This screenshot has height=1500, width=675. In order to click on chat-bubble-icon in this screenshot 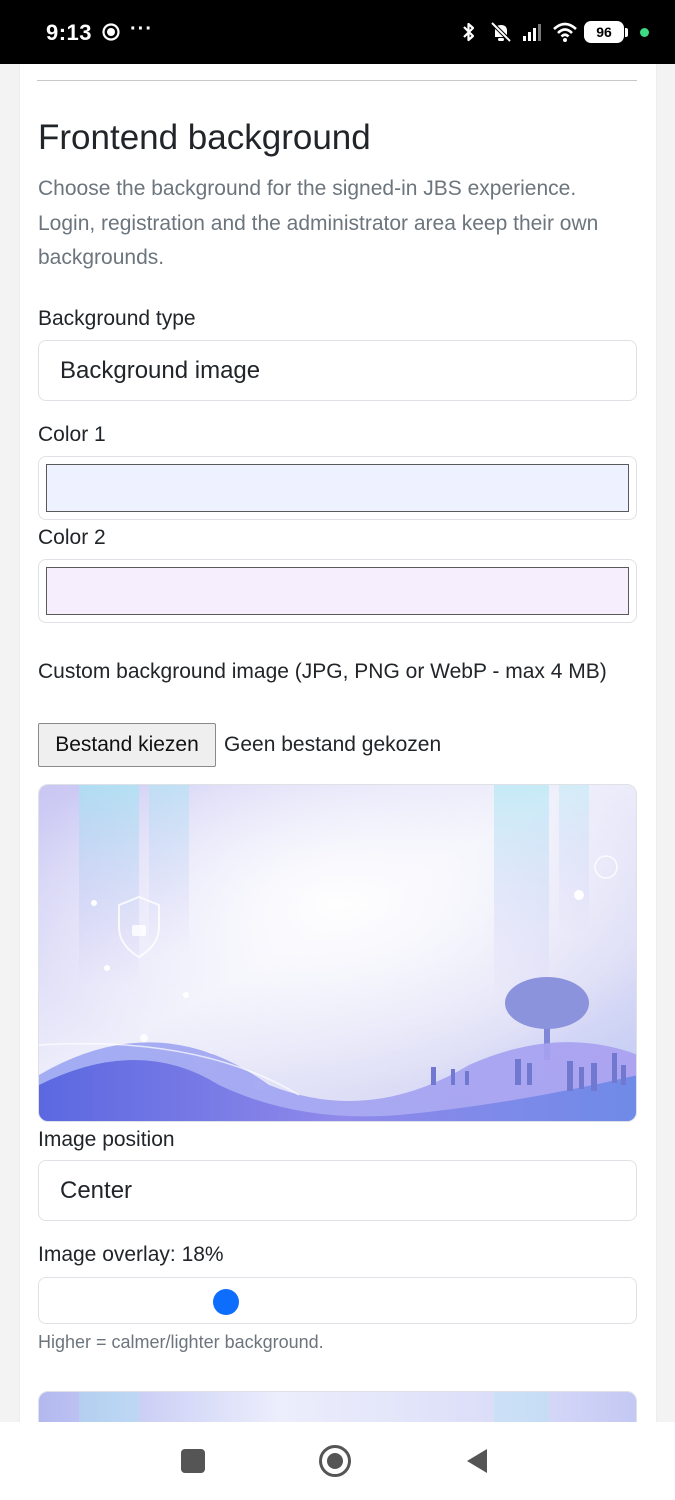, I will do `click(111, 32)`.